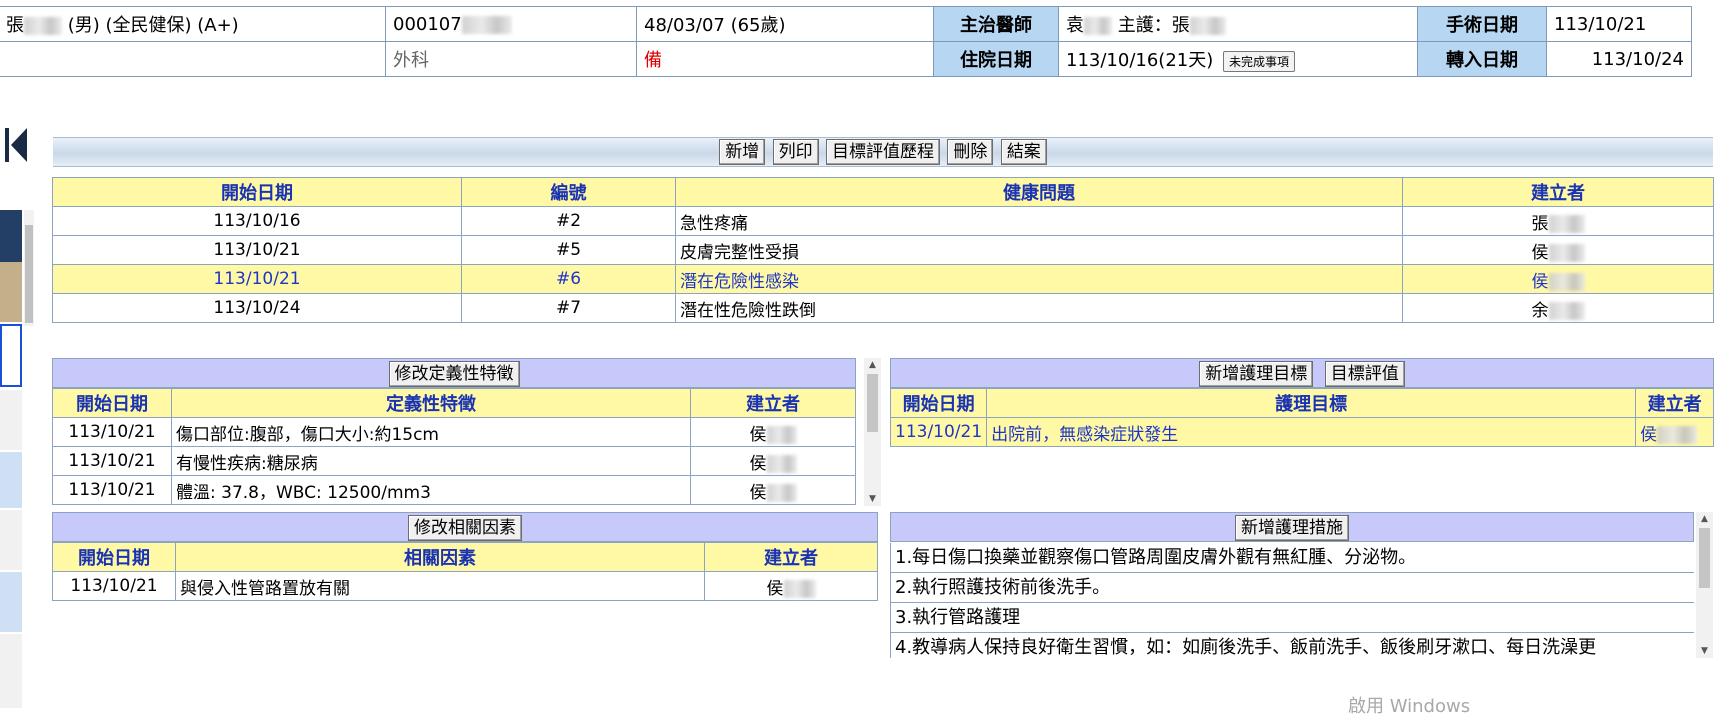 The width and height of the screenshot is (1731, 718). Describe the element at coordinates (1039, 279) in the screenshot. I see `row-problem: 潛在危險性感染` at that location.